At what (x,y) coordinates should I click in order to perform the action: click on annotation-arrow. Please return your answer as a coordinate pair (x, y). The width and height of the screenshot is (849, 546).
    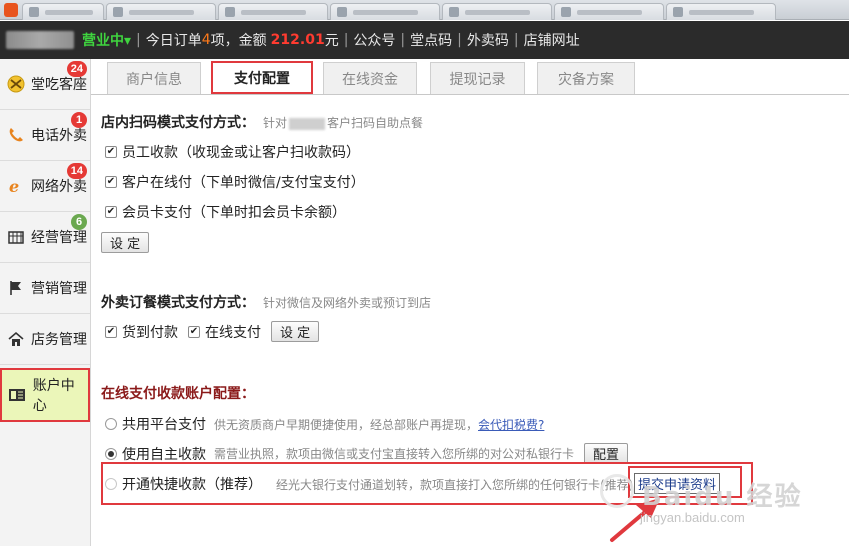
    Looking at the image, I should click on (635, 520).